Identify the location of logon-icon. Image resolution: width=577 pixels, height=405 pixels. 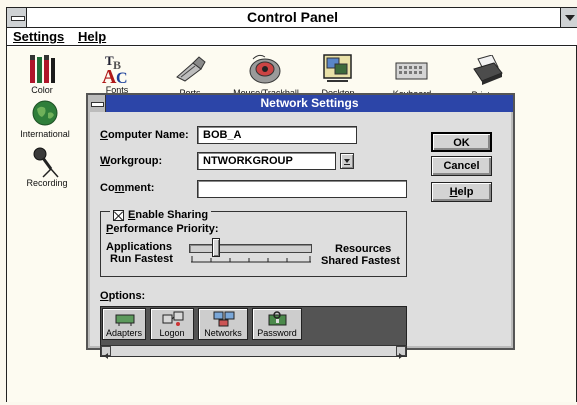
(173, 318).